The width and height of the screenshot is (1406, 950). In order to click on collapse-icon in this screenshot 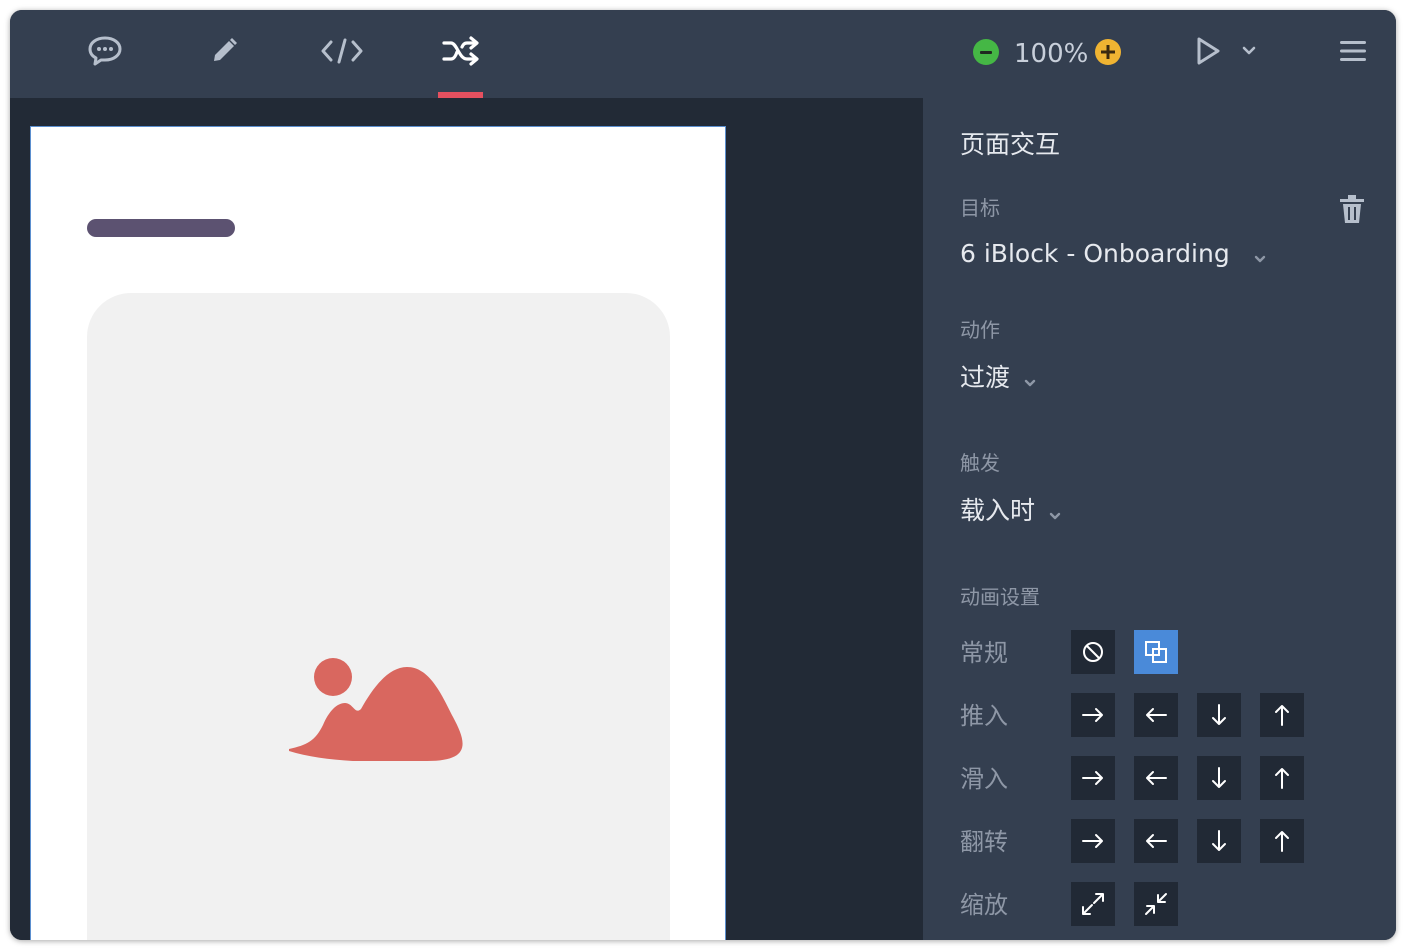, I will do `click(1156, 904)`.